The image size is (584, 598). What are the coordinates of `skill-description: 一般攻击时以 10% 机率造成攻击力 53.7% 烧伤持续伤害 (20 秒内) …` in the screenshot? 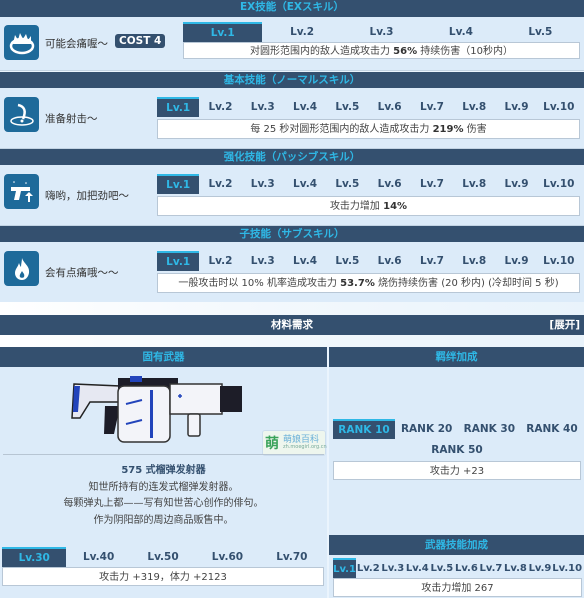 It's located at (368, 283).